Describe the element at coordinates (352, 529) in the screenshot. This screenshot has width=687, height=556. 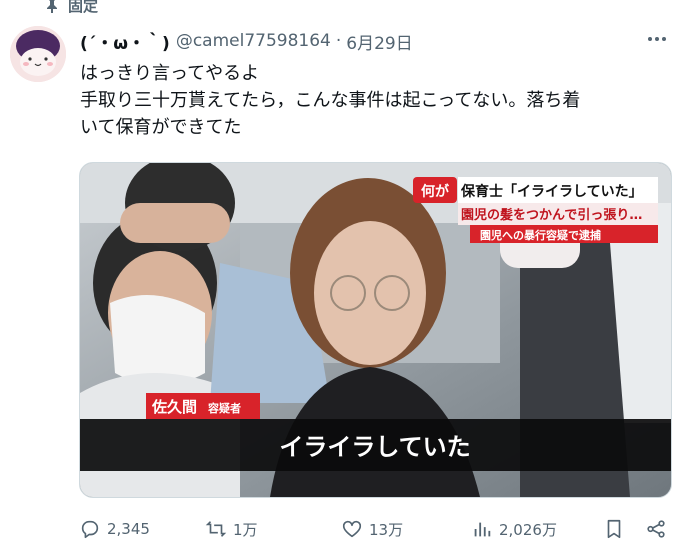
I see `like-icon` at that location.